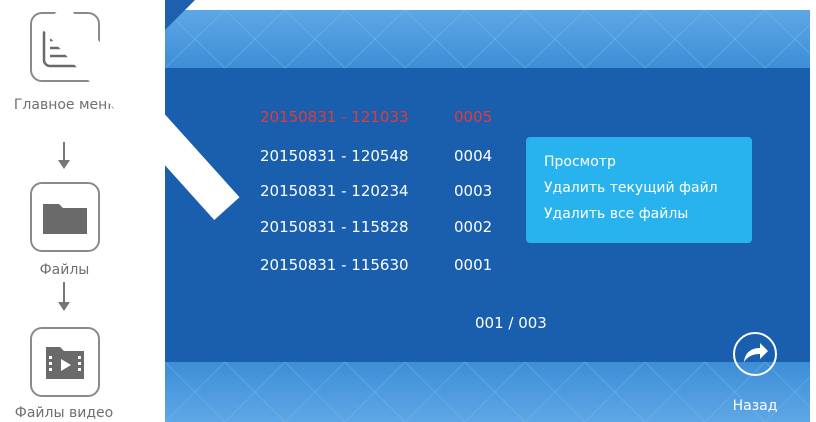 The image size is (816, 422). I want to click on menu-item-delete-current: Удалить текущий файл, so click(631, 188).